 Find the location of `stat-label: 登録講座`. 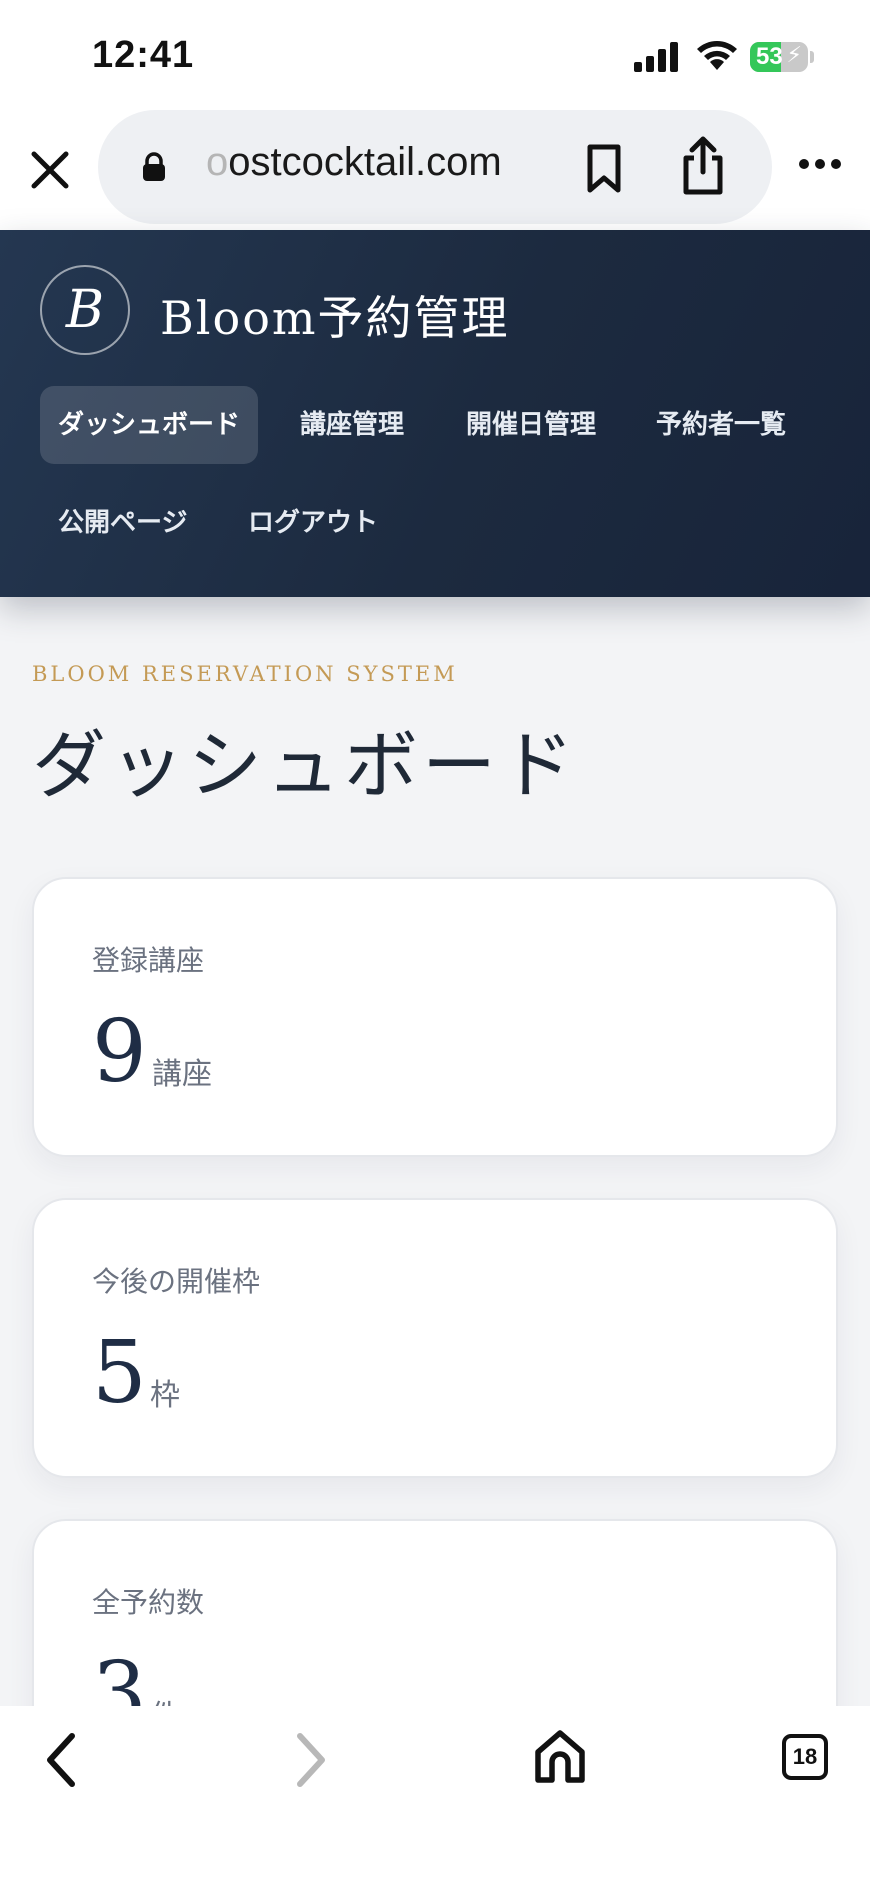

stat-label: 登録講座 is located at coordinates (148, 960).